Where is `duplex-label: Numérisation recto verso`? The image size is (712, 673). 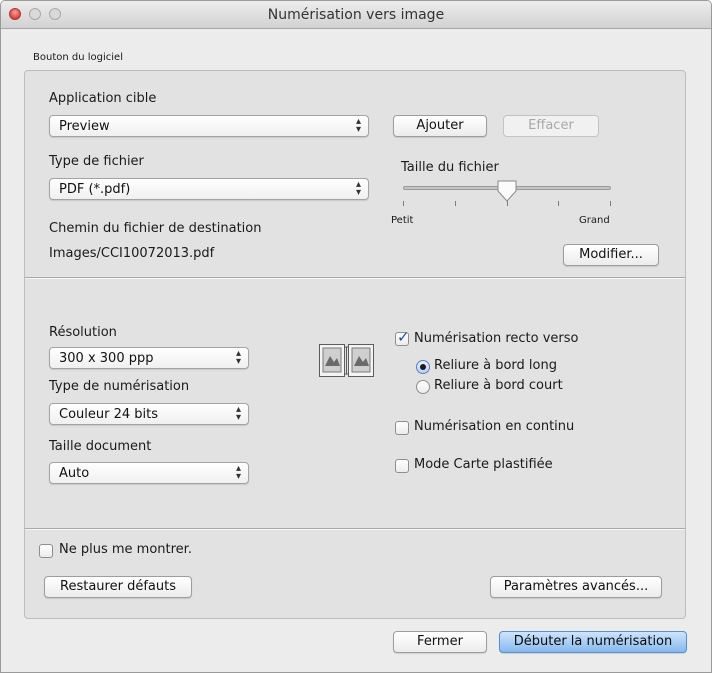
duplex-label: Numérisation recto verso is located at coordinates (496, 338).